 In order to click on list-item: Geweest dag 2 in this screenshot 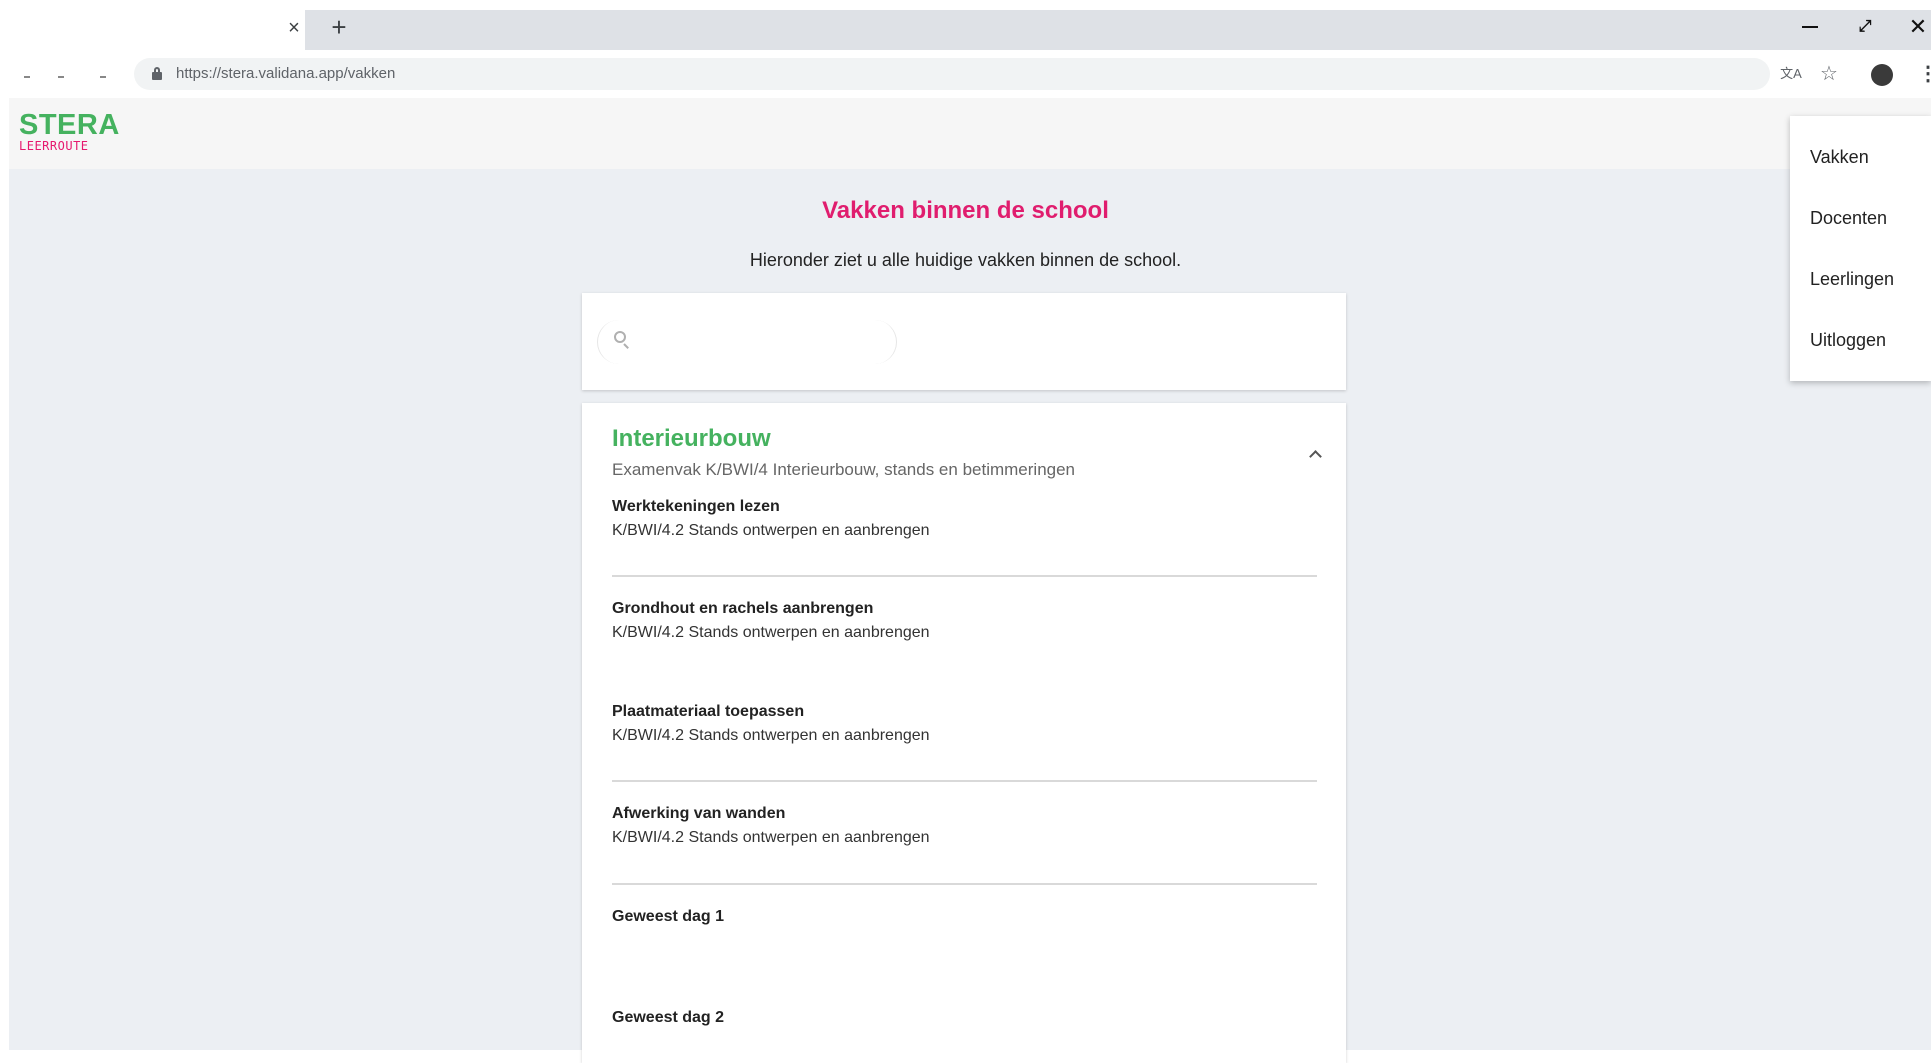, I will do `click(964, 1018)`.